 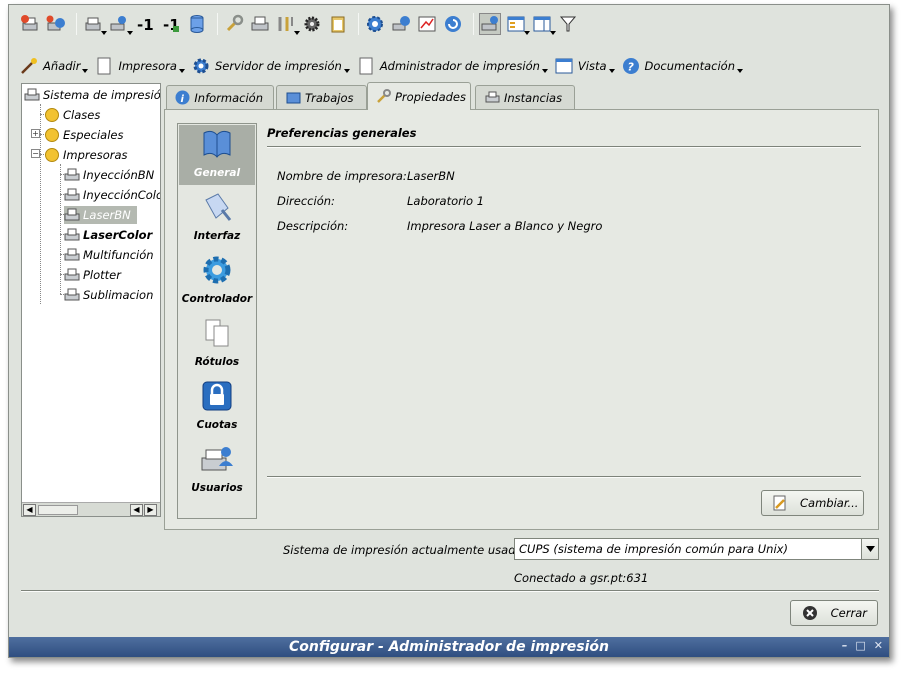 What do you see at coordinates (217, 281) in the screenshot?
I see `nav-controlador: Controlador` at bounding box center [217, 281].